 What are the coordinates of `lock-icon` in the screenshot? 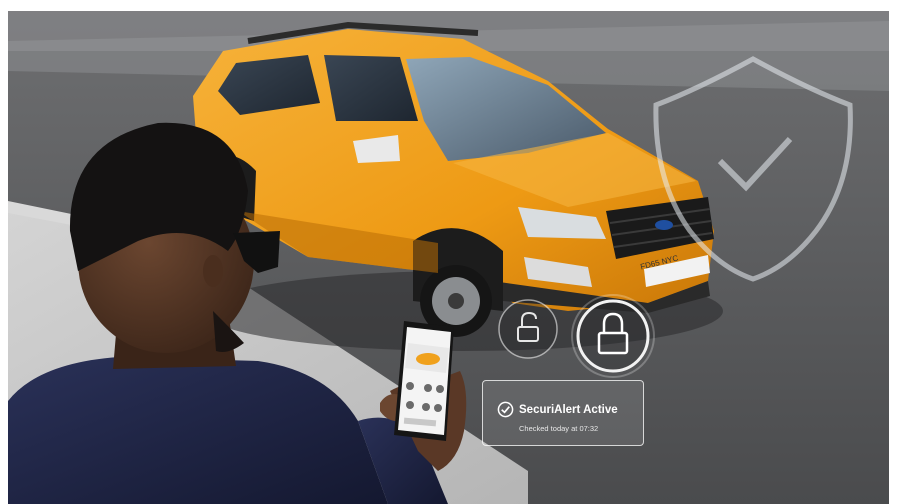 It's located at (613, 336).